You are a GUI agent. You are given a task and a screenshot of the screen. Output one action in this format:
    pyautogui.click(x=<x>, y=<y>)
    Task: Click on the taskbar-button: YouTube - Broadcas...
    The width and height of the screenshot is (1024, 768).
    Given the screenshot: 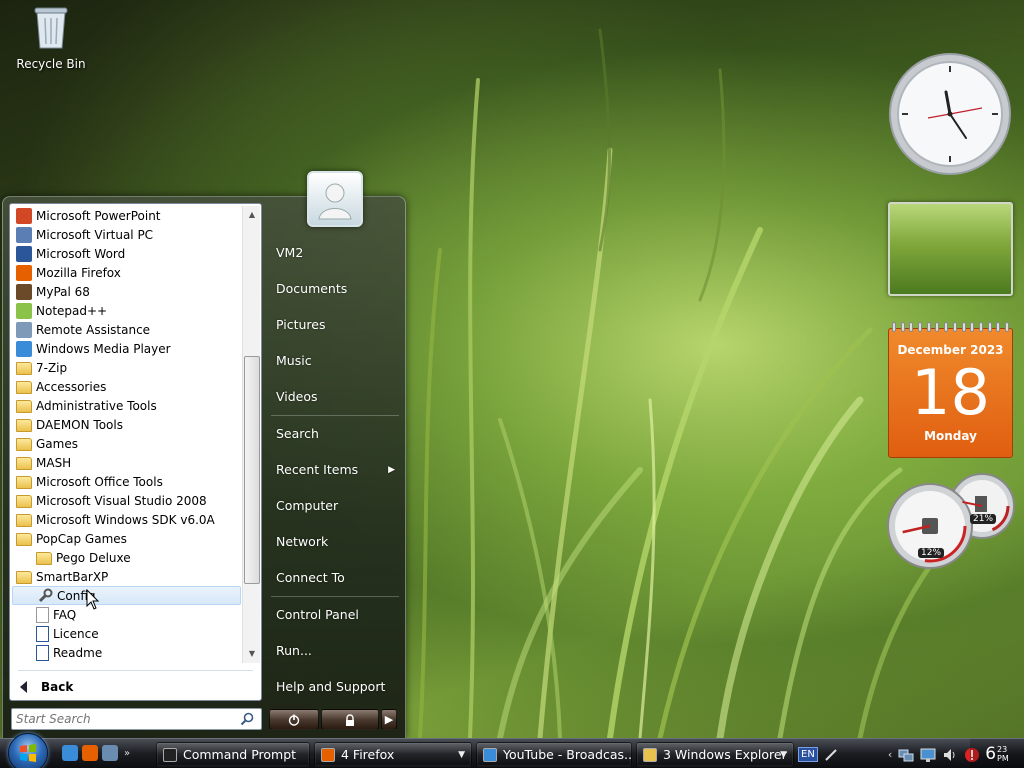 What is the action you would take?
    pyautogui.click(x=554, y=754)
    